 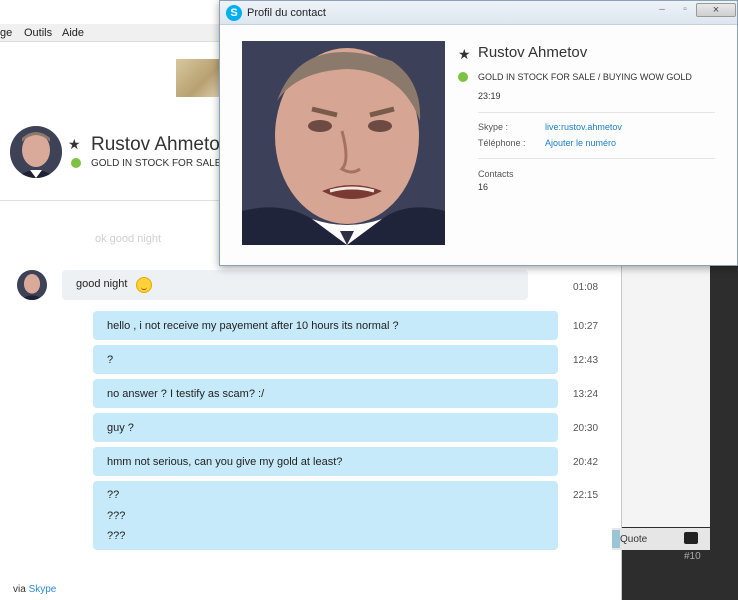 What do you see at coordinates (586, 428) in the screenshot?
I see `sent-message-time: 20:30` at bounding box center [586, 428].